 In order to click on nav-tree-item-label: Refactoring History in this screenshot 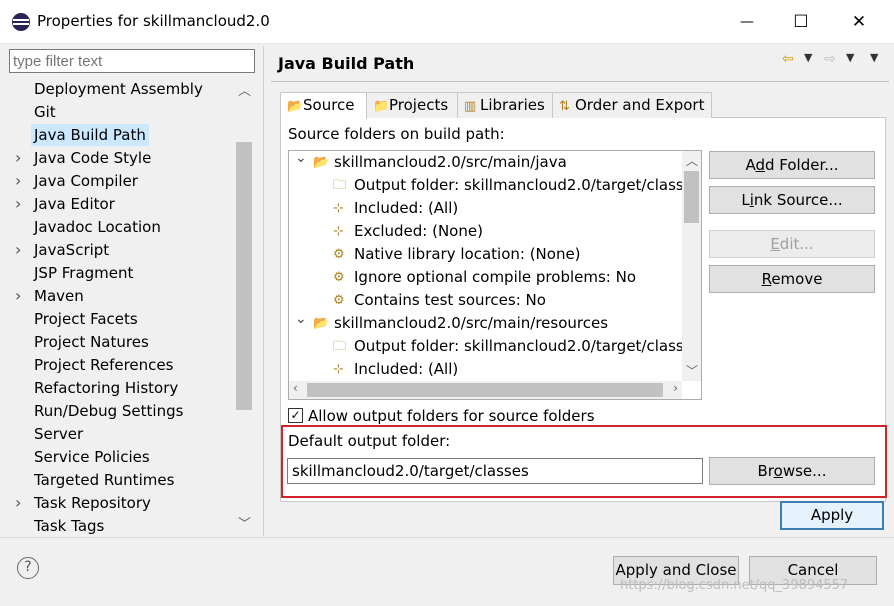, I will do `click(106, 388)`.